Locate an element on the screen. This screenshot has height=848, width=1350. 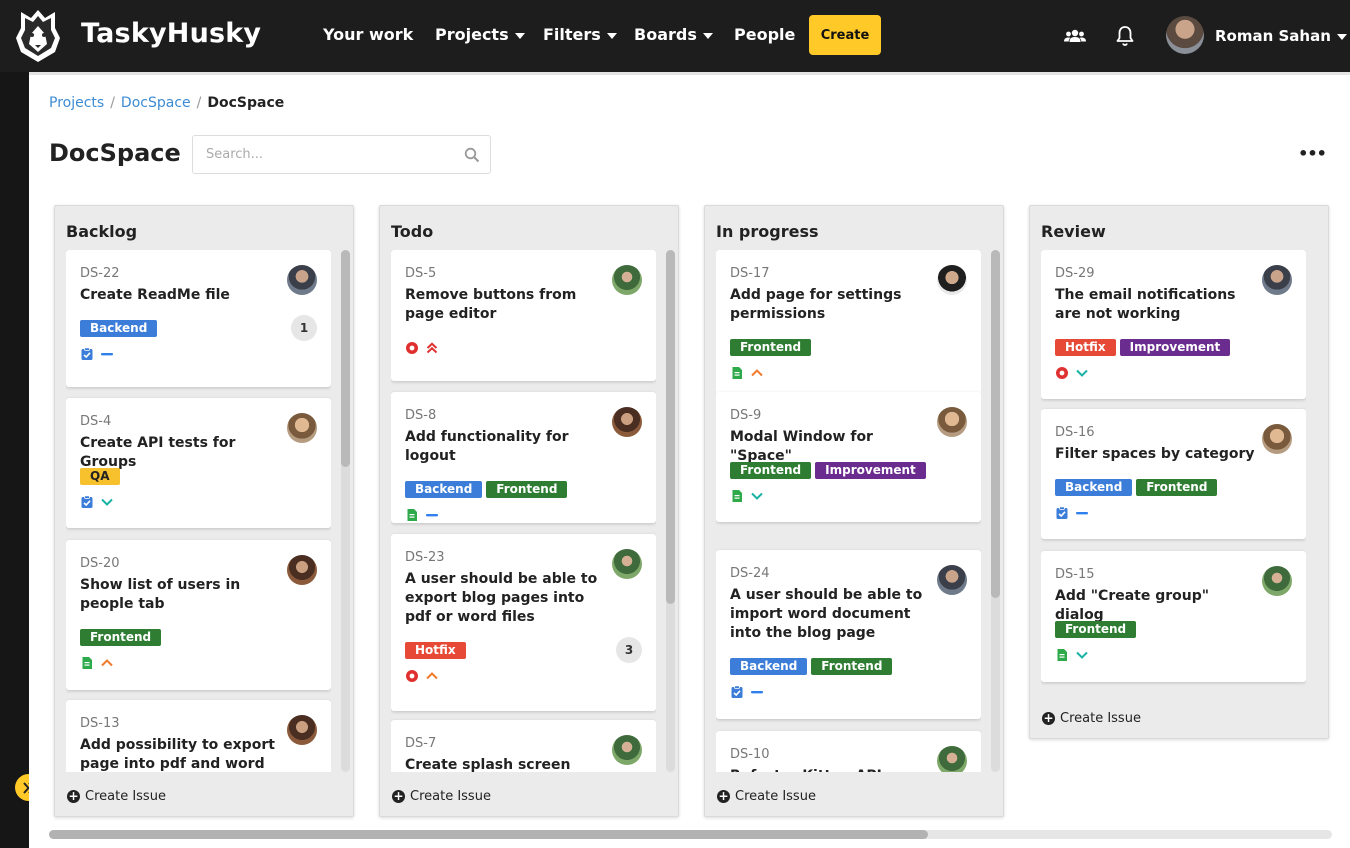
issue-title: Add functionality for logout is located at coordinates (487, 446).